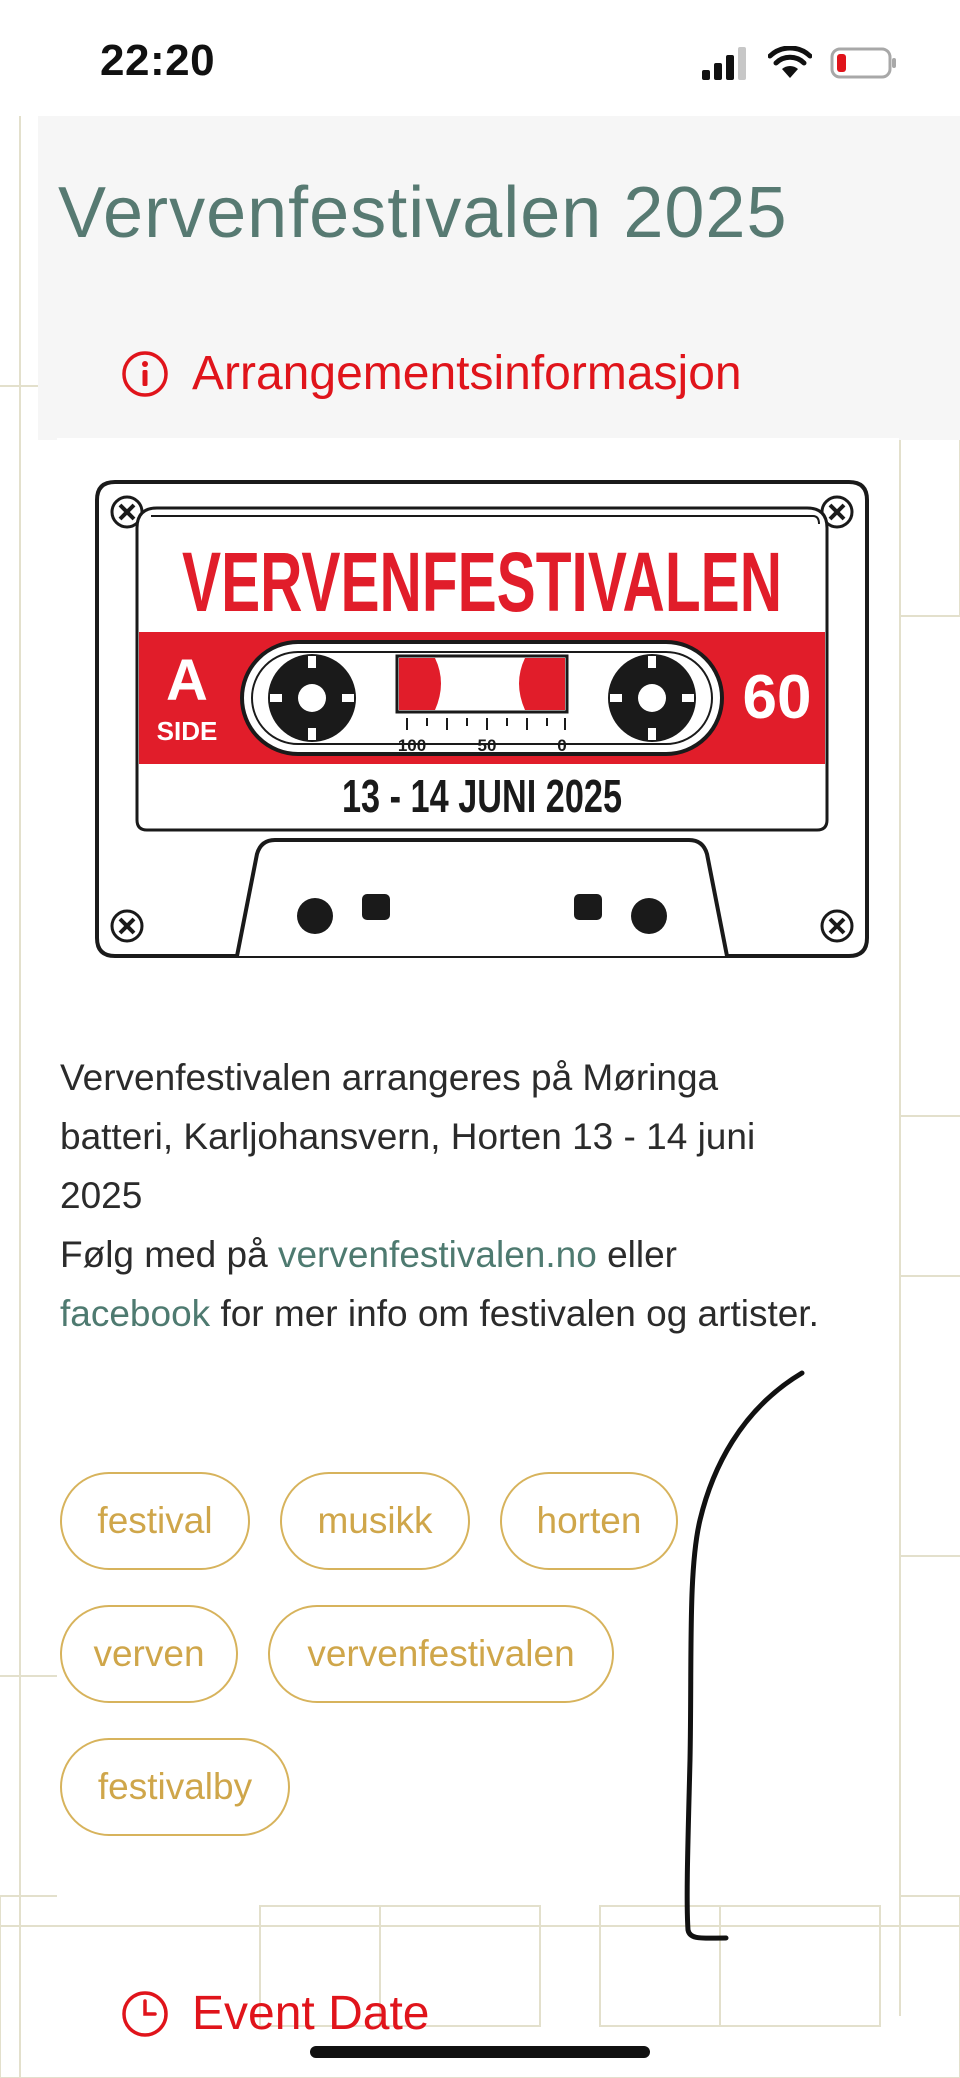  I want to click on poster-side-word: SIDE, so click(187, 731).